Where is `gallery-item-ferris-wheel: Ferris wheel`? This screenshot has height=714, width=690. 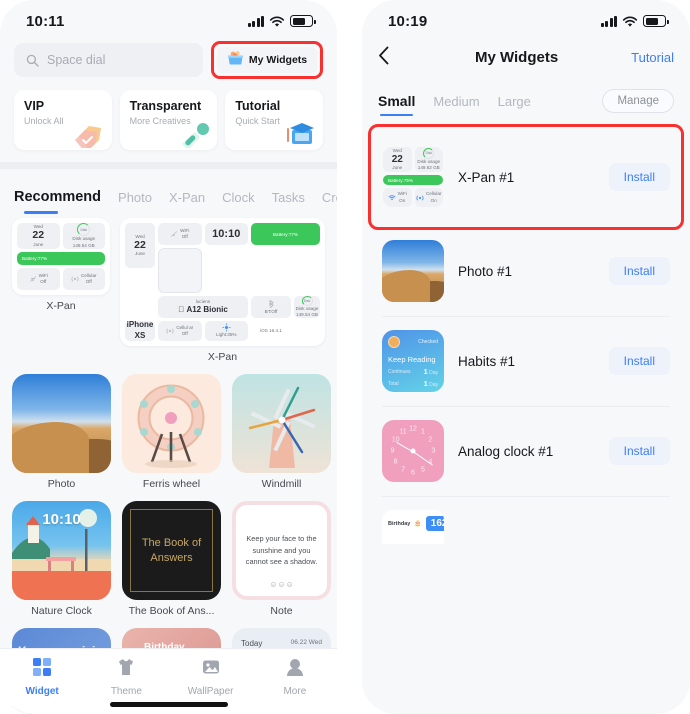
gallery-item-ferris-wheel: Ferris wheel is located at coordinates (171, 432).